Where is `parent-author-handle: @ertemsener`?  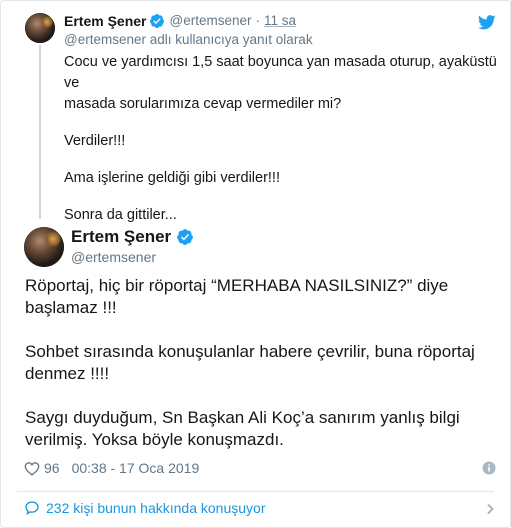 parent-author-handle: @ertemsener is located at coordinates (210, 21).